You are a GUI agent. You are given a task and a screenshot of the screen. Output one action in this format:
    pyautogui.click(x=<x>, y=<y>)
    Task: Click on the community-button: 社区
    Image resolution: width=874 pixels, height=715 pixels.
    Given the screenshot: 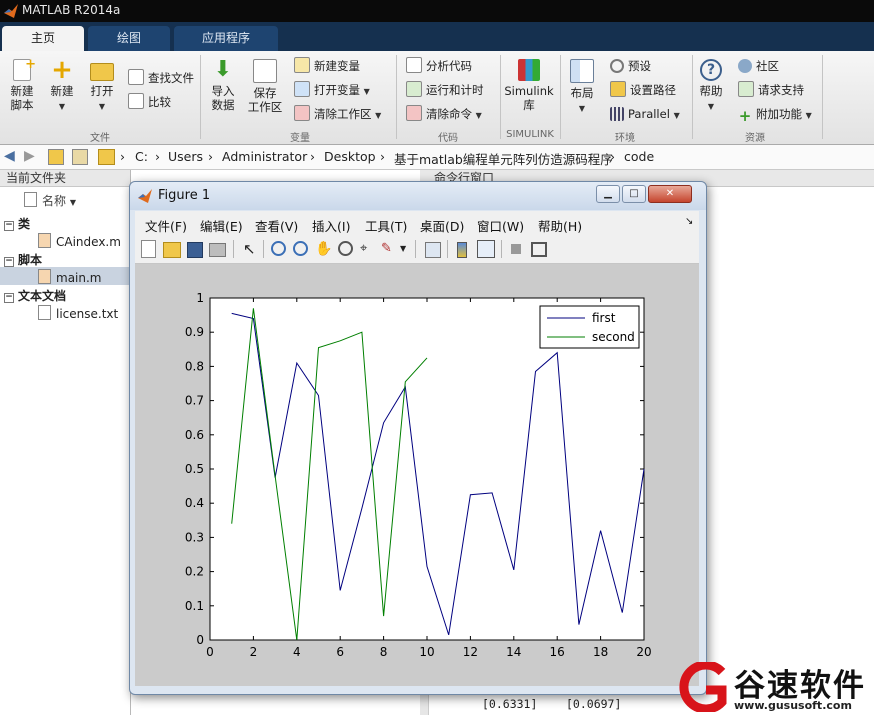 What is the action you would take?
    pyautogui.click(x=758, y=66)
    